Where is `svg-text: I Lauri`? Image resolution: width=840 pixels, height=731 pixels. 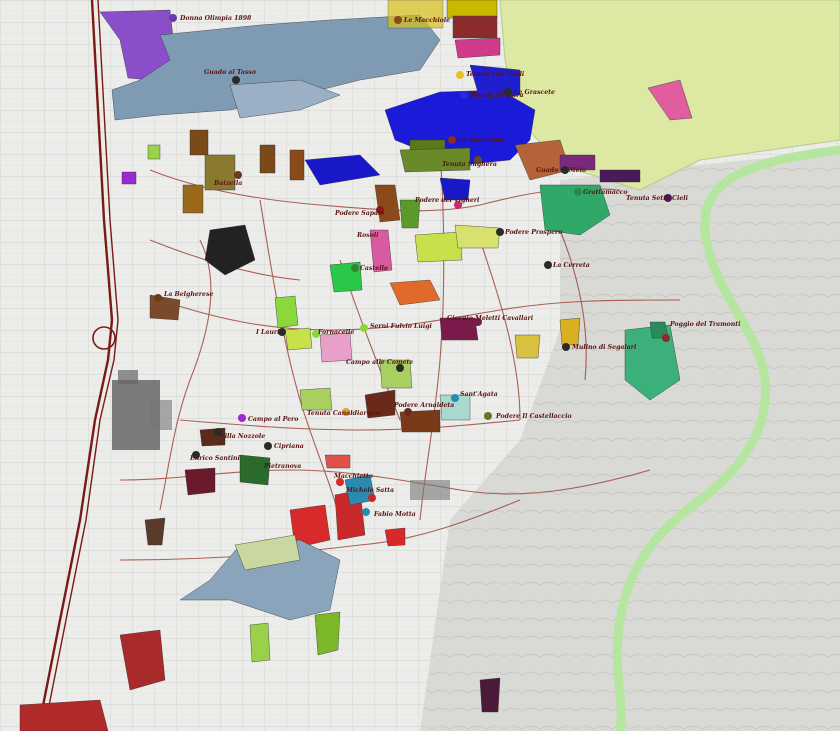
svg-text: I Lauri is located at coordinates (267, 332).